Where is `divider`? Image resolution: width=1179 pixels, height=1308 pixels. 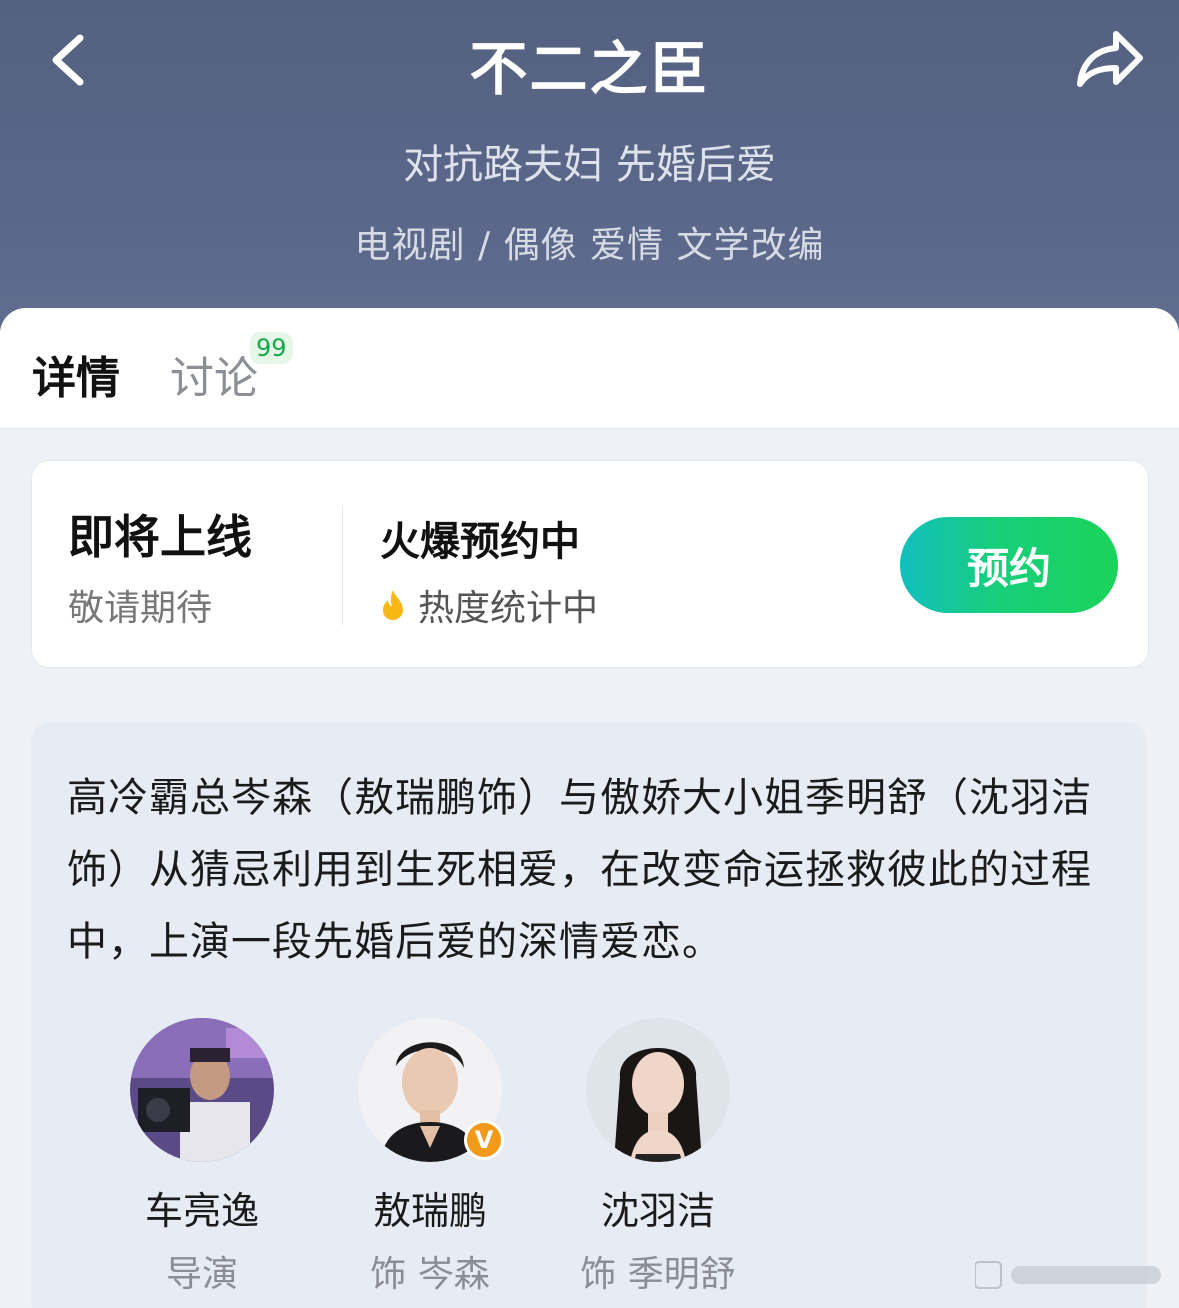 divider is located at coordinates (342, 565).